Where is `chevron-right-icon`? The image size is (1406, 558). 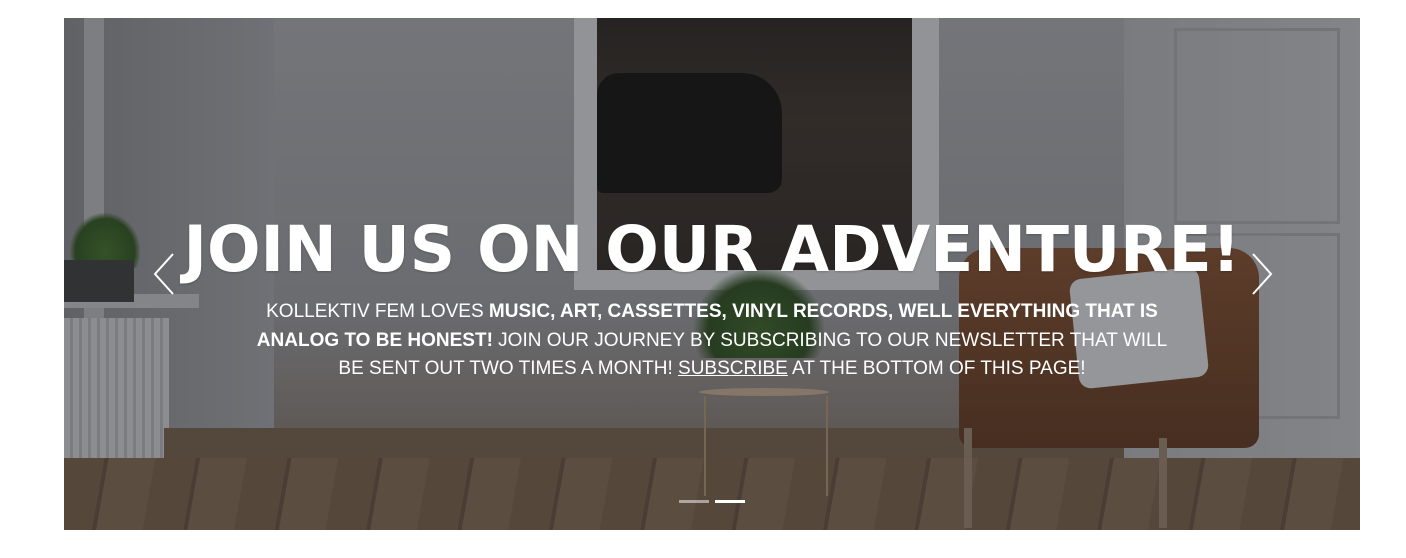
chevron-right-icon is located at coordinates (1262, 274).